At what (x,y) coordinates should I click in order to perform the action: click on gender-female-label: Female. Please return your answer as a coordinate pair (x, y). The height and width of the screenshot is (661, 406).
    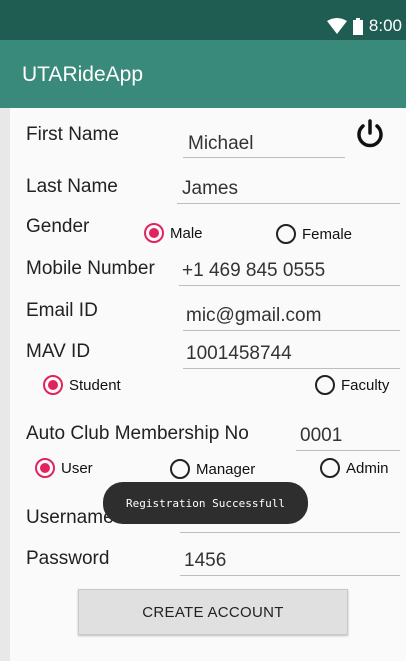
    Looking at the image, I should click on (327, 234).